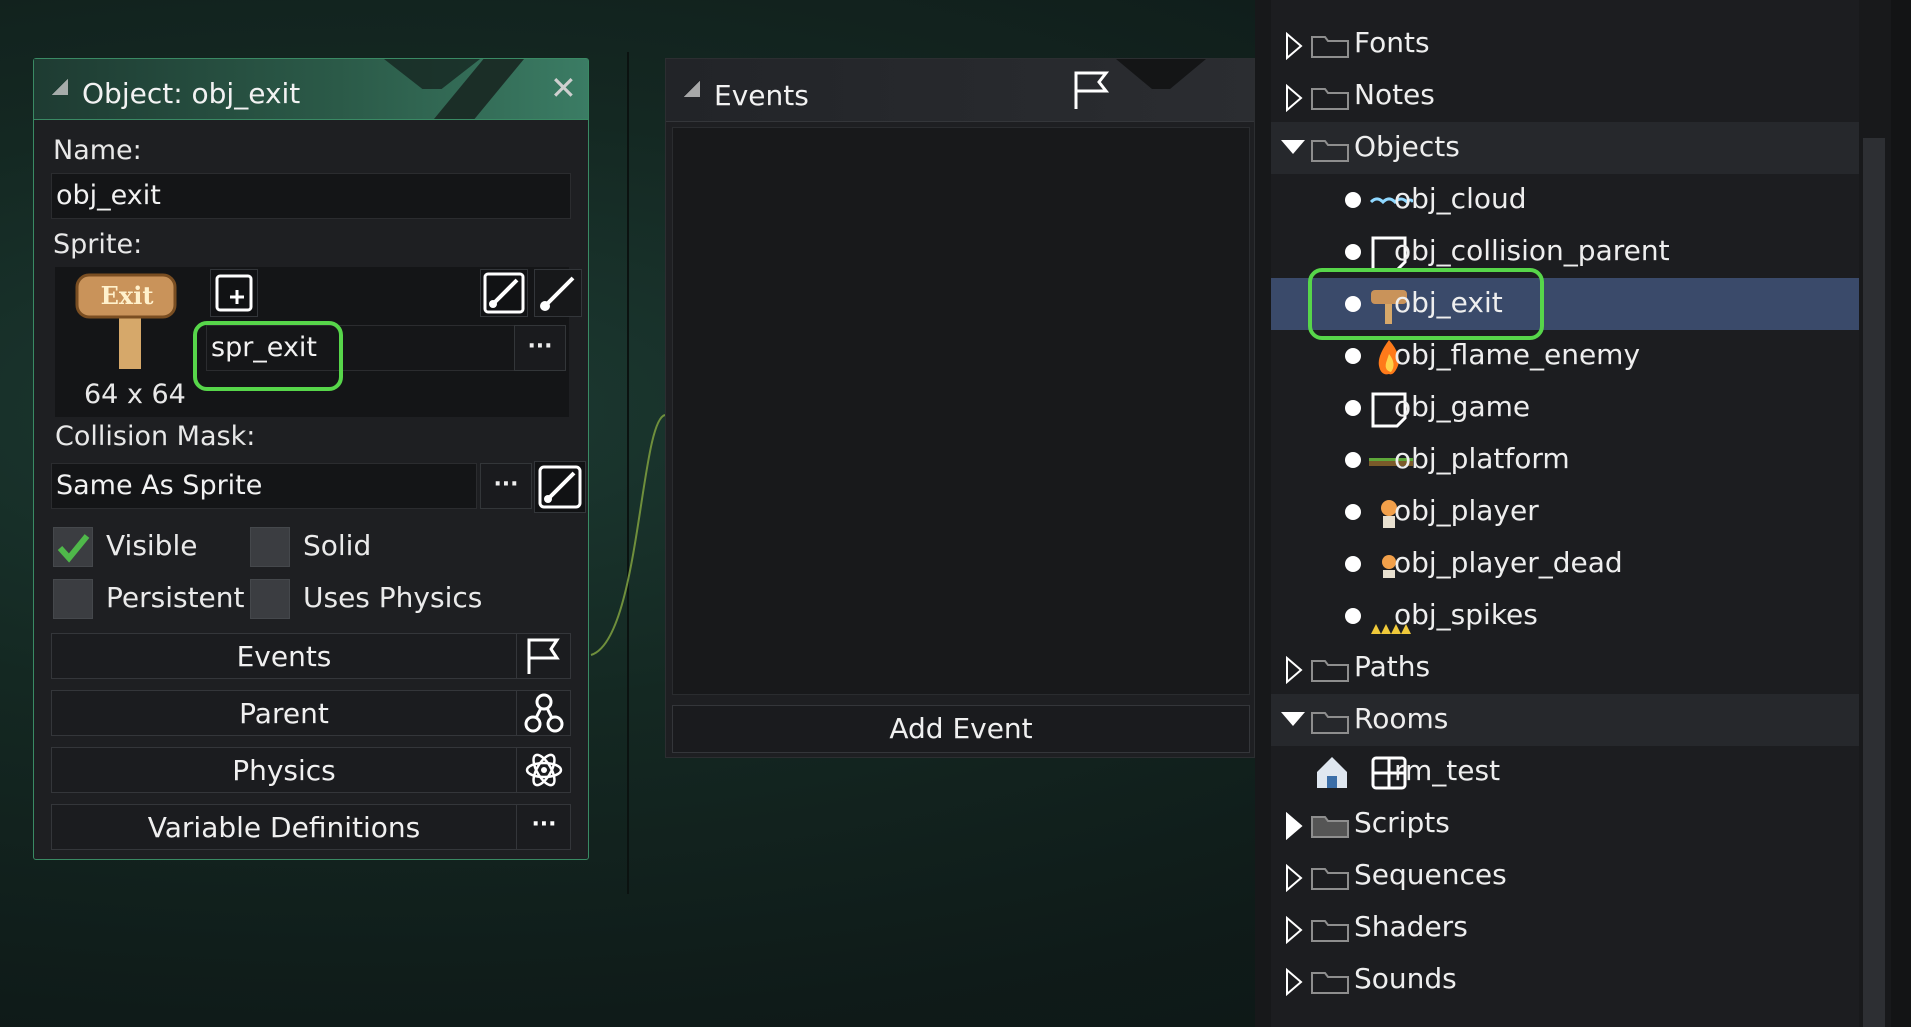 This screenshot has width=1911, height=1027. I want to click on asset-row-obj-game: obj_game, so click(1565, 408).